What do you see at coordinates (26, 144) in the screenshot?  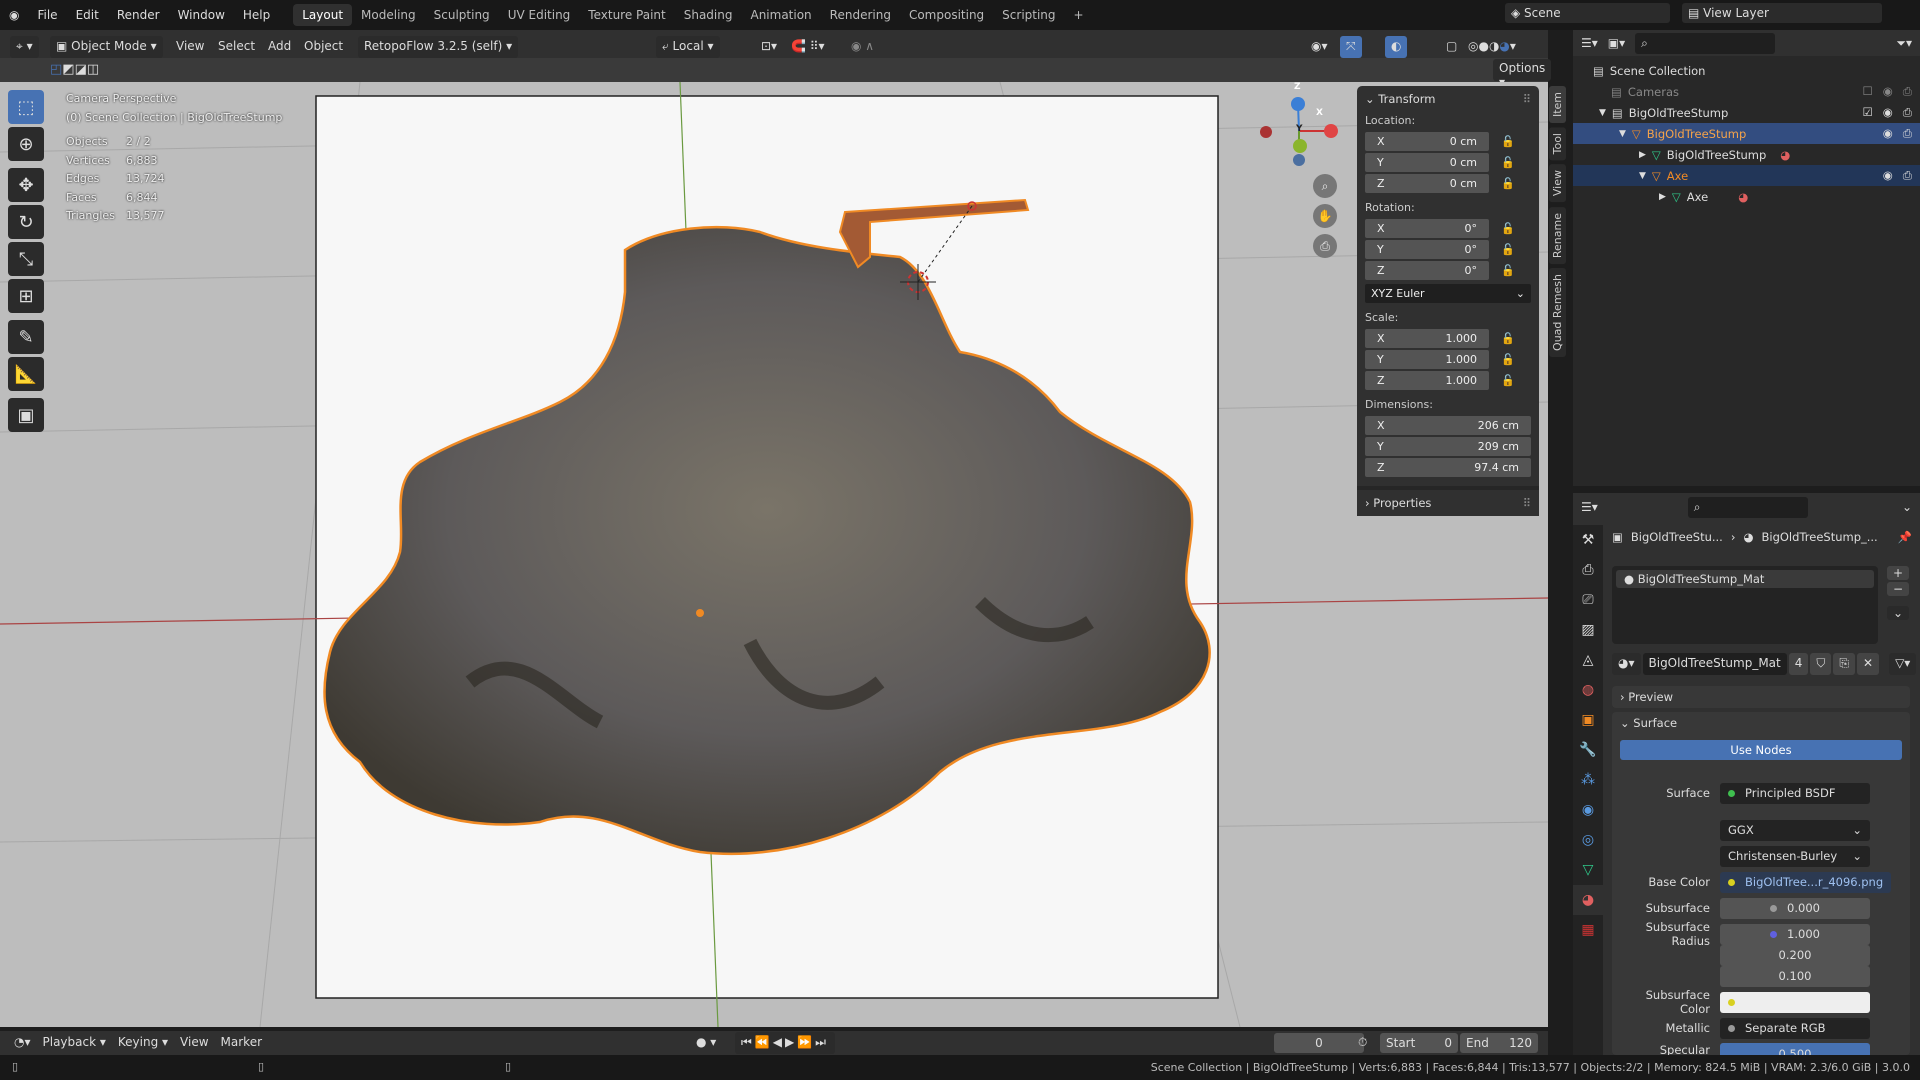 I see `cursor-tool-icon: ⊕` at bounding box center [26, 144].